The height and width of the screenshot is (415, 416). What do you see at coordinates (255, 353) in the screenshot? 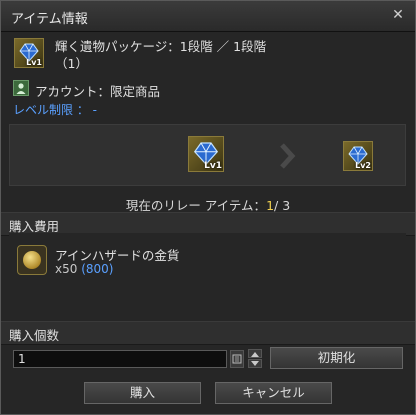
I see `quantity-increment-button` at bounding box center [255, 353].